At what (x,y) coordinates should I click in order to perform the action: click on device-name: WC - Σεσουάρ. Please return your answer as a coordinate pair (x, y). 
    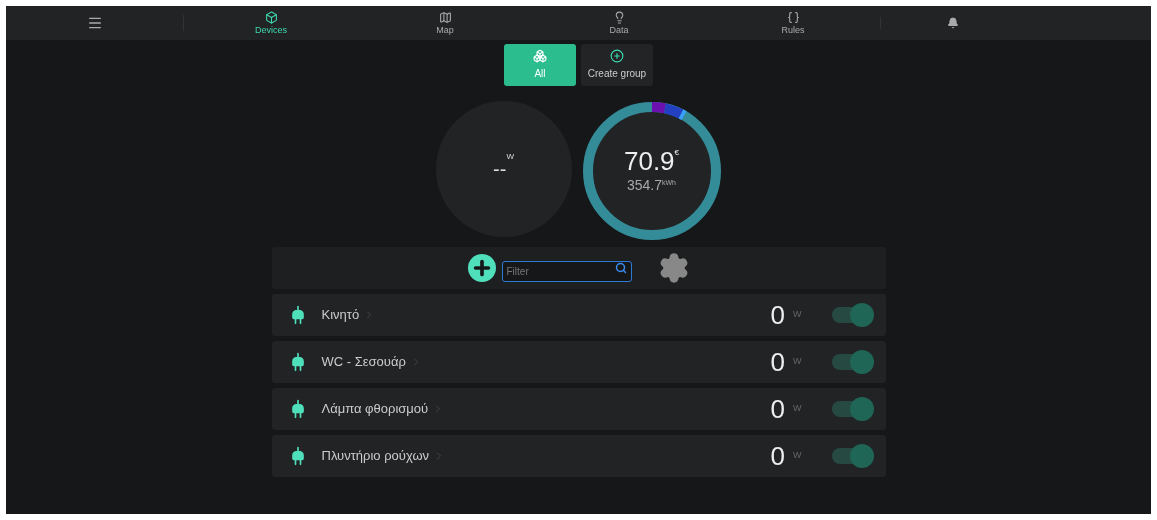
    Looking at the image, I should click on (363, 362).